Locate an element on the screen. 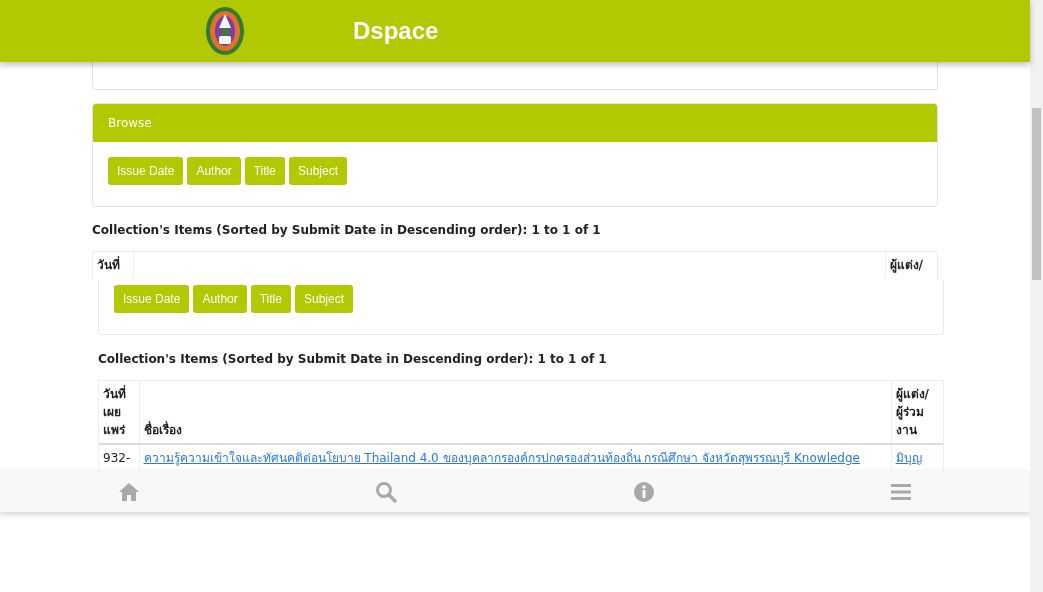  column-header: ผู้แต่ง/ ผู้ร่วม งาน is located at coordinates (917, 412).